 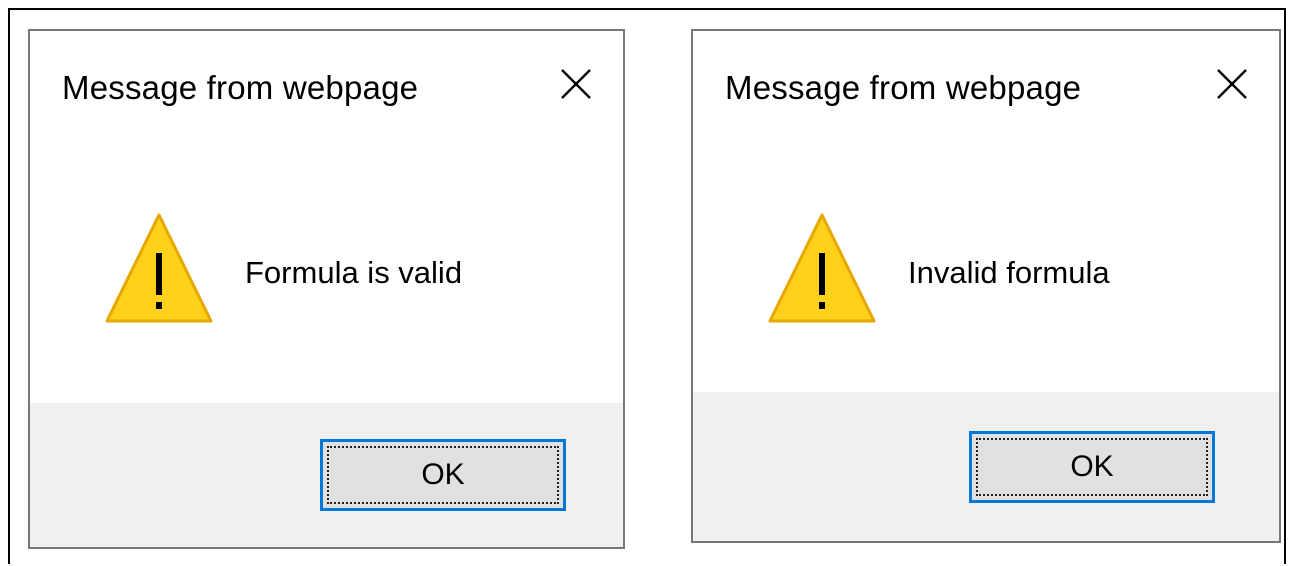 What do you see at coordinates (354, 272) in the screenshot?
I see `dialog-message: Formula is valid` at bounding box center [354, 272].